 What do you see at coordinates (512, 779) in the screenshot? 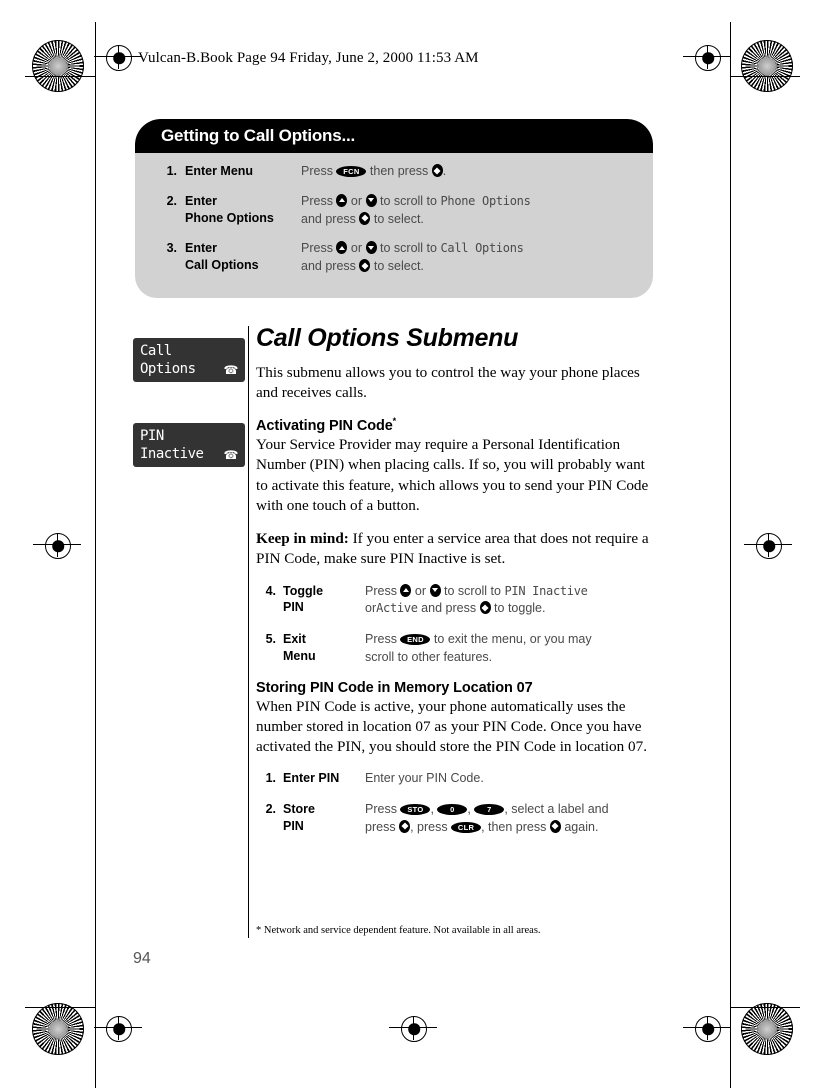
I see `step-description: Enter your PIN Code.` at bounding box center [512, 779].